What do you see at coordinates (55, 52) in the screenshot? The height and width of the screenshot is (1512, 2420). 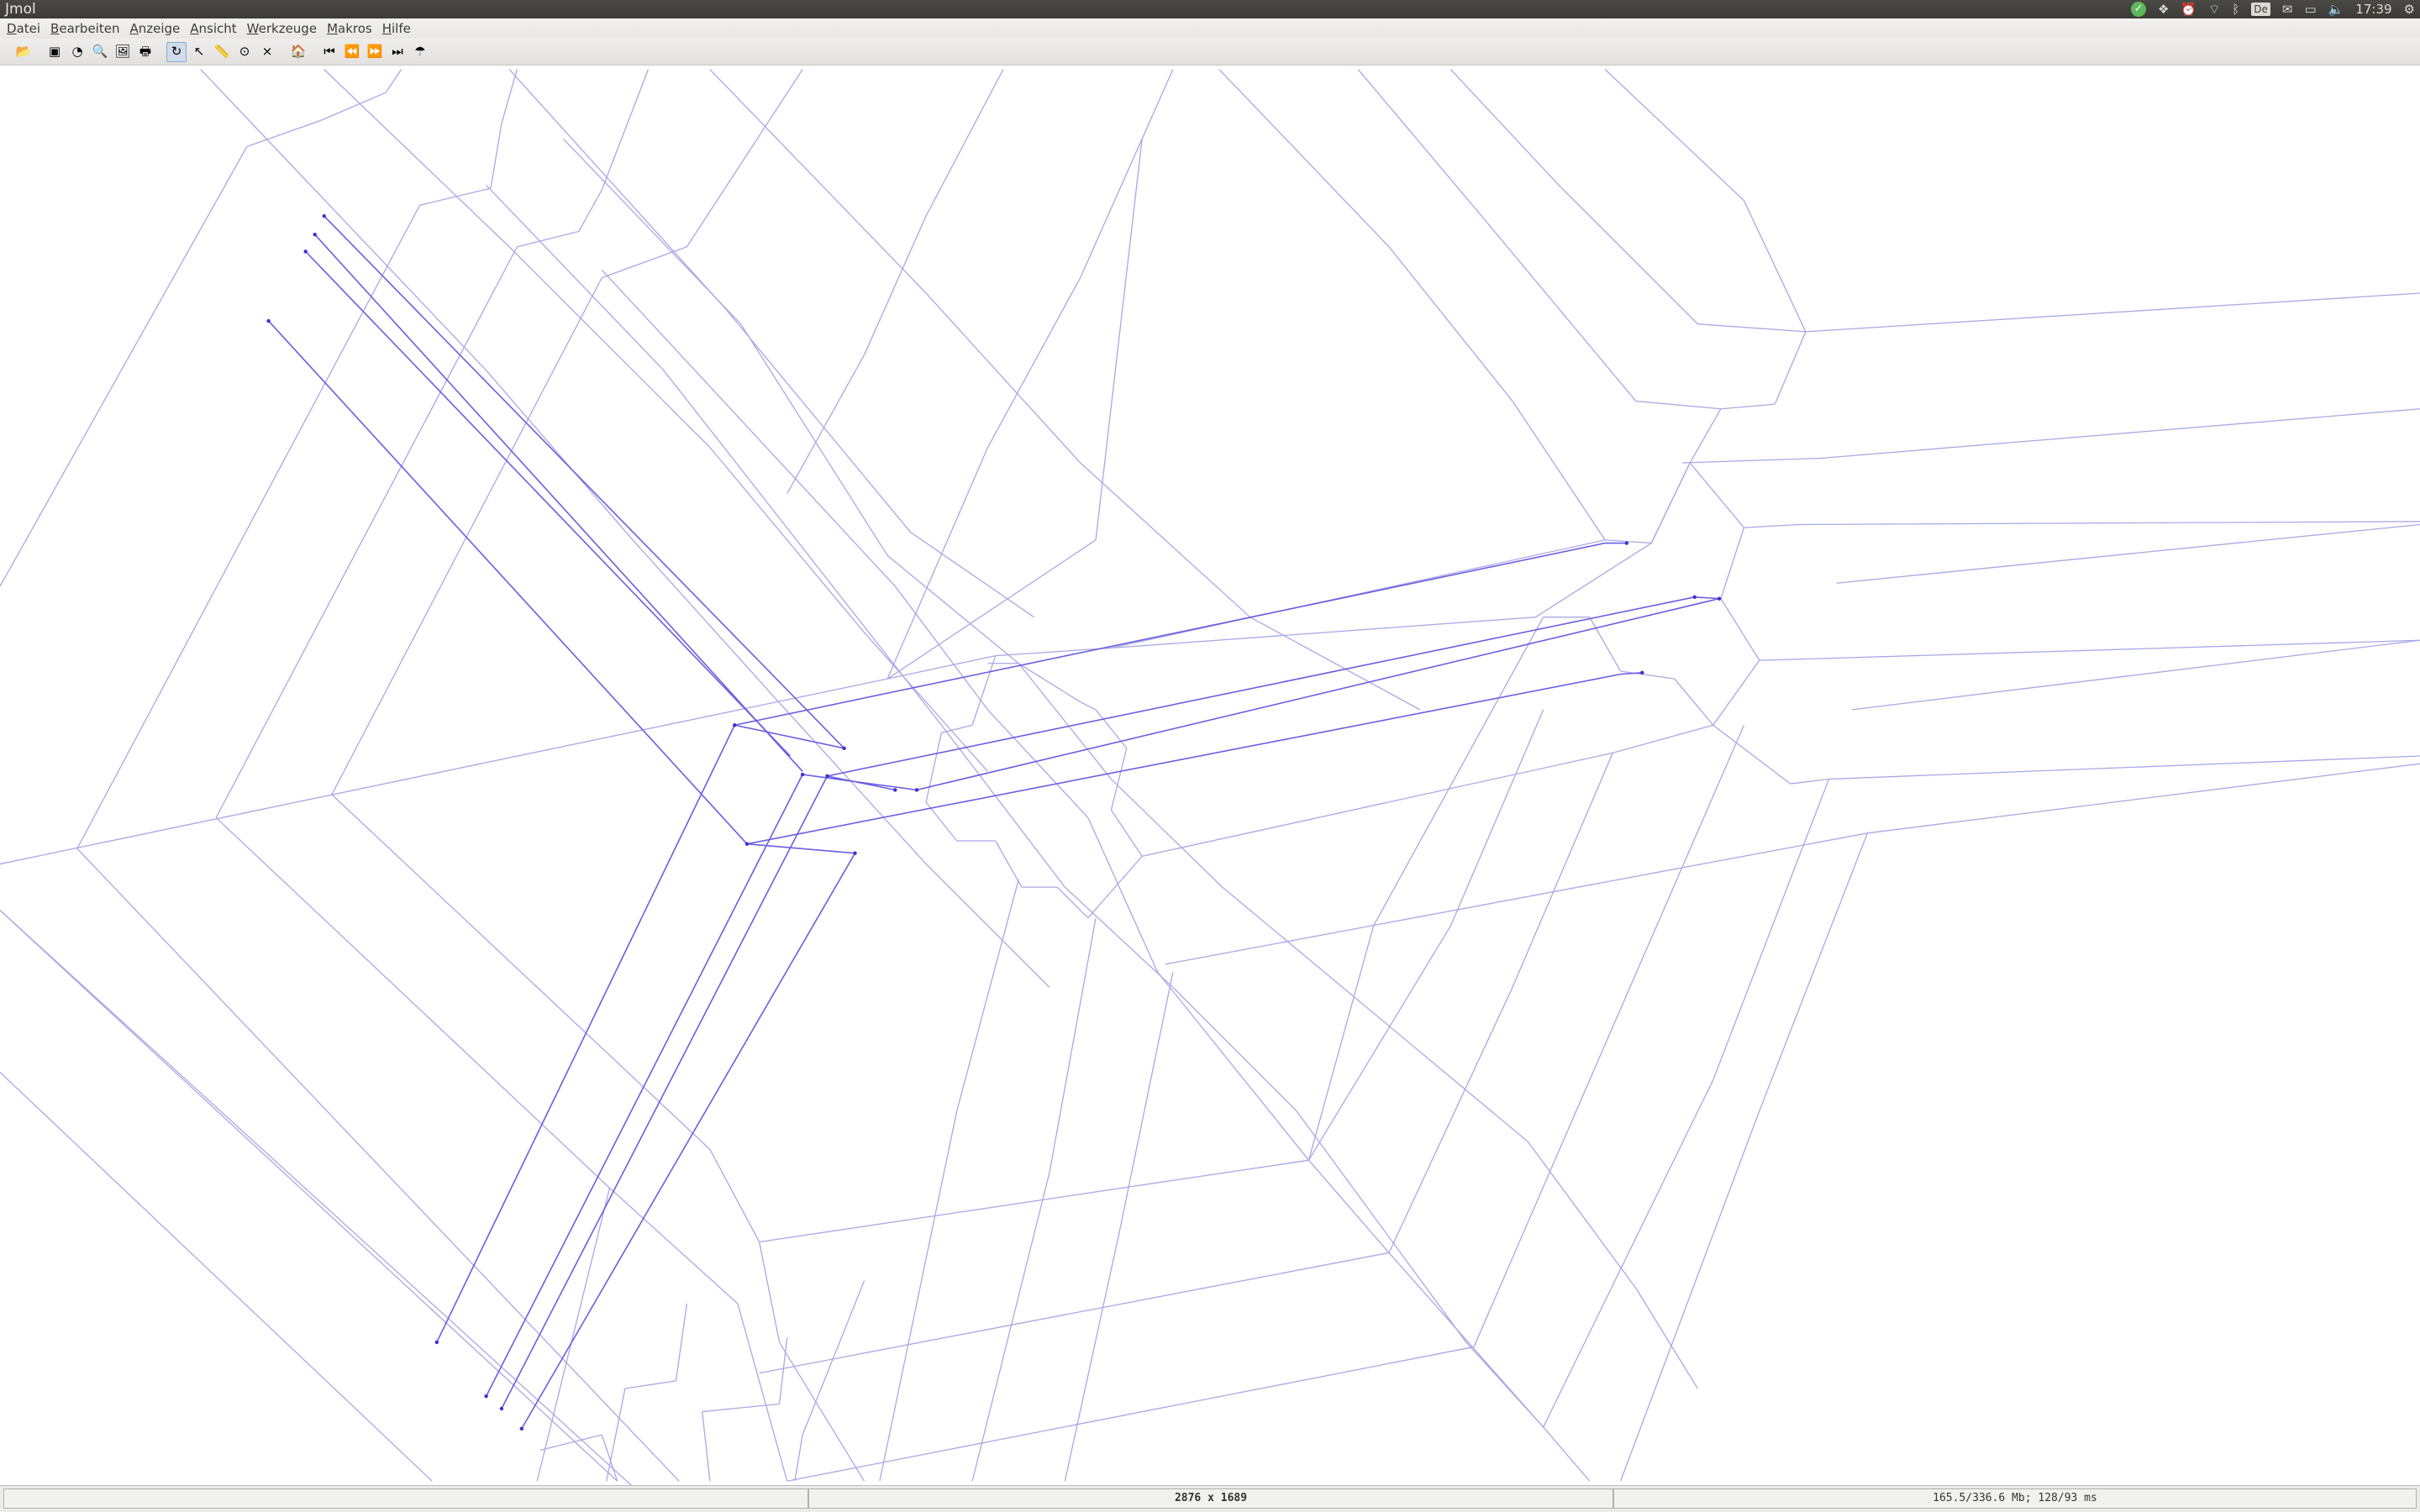 I see `script-console-button: ▣` at bounding box center [55, 52].